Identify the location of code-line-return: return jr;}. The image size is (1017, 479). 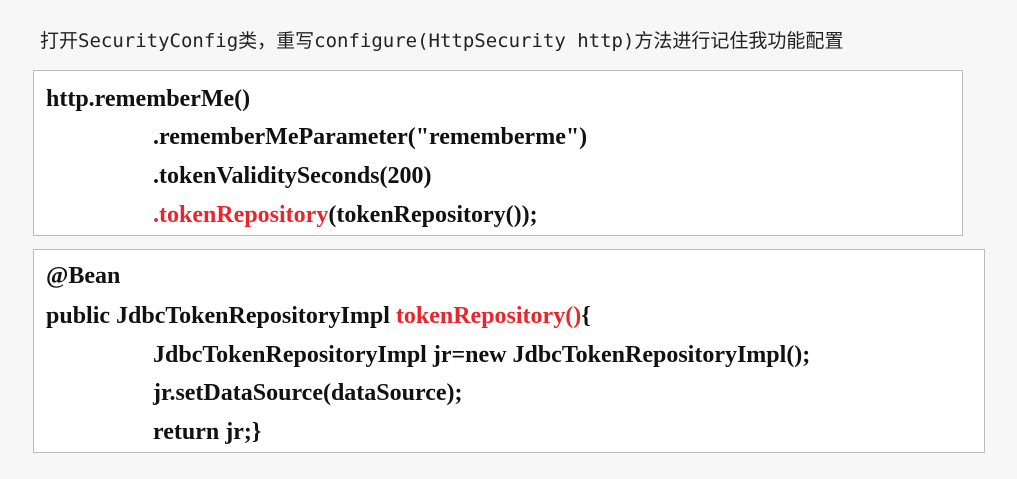
(207, 432).